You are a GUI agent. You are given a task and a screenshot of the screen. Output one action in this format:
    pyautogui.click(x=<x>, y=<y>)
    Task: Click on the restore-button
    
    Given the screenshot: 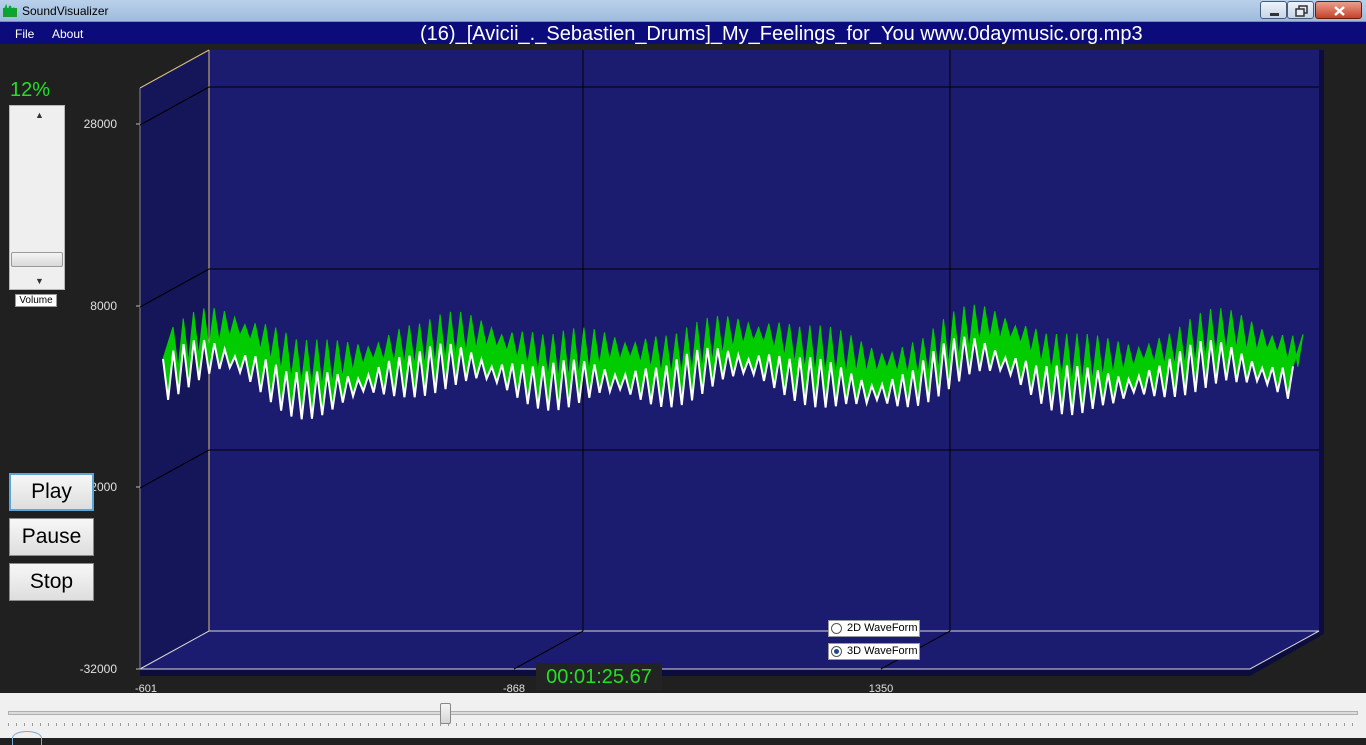 What is the action you would take?
    pyautogui.click(x=1300, y=10)
    